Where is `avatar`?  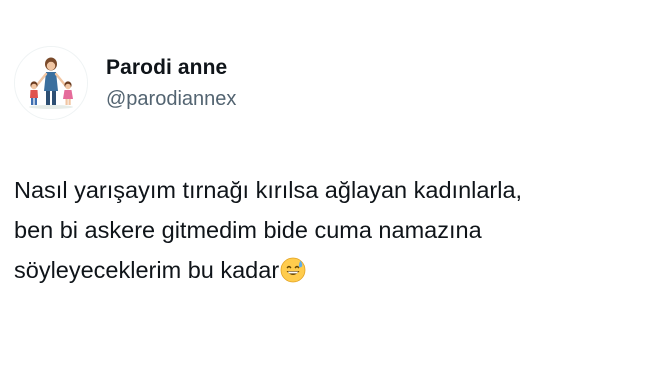
avatar is located at coordinates (51, 83).